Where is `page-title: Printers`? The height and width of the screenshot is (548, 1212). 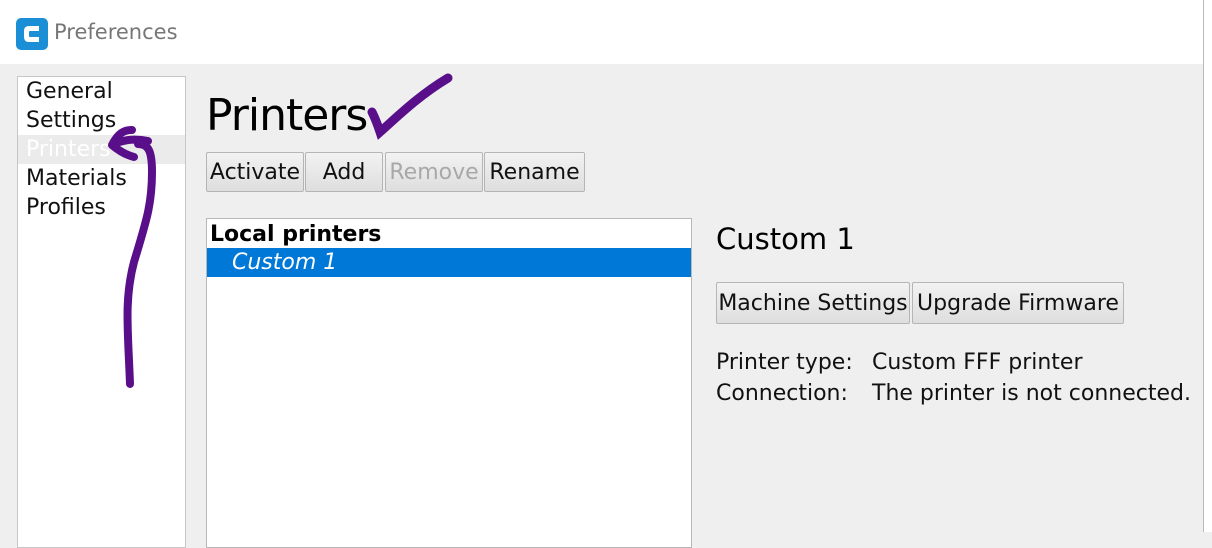
page-title: Printers is located at coordinates (287, 115).